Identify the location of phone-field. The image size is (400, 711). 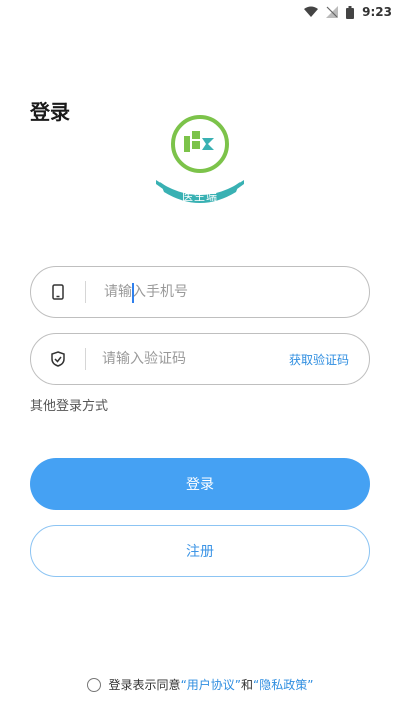
(200, 292).